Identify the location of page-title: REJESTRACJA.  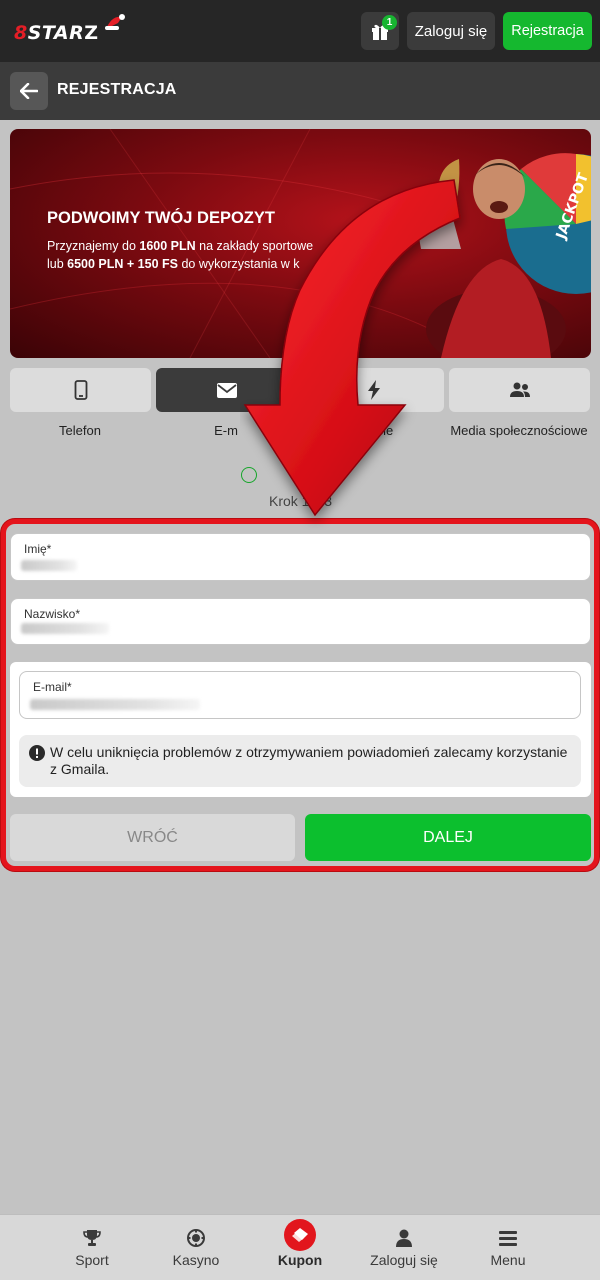
(117, 89).